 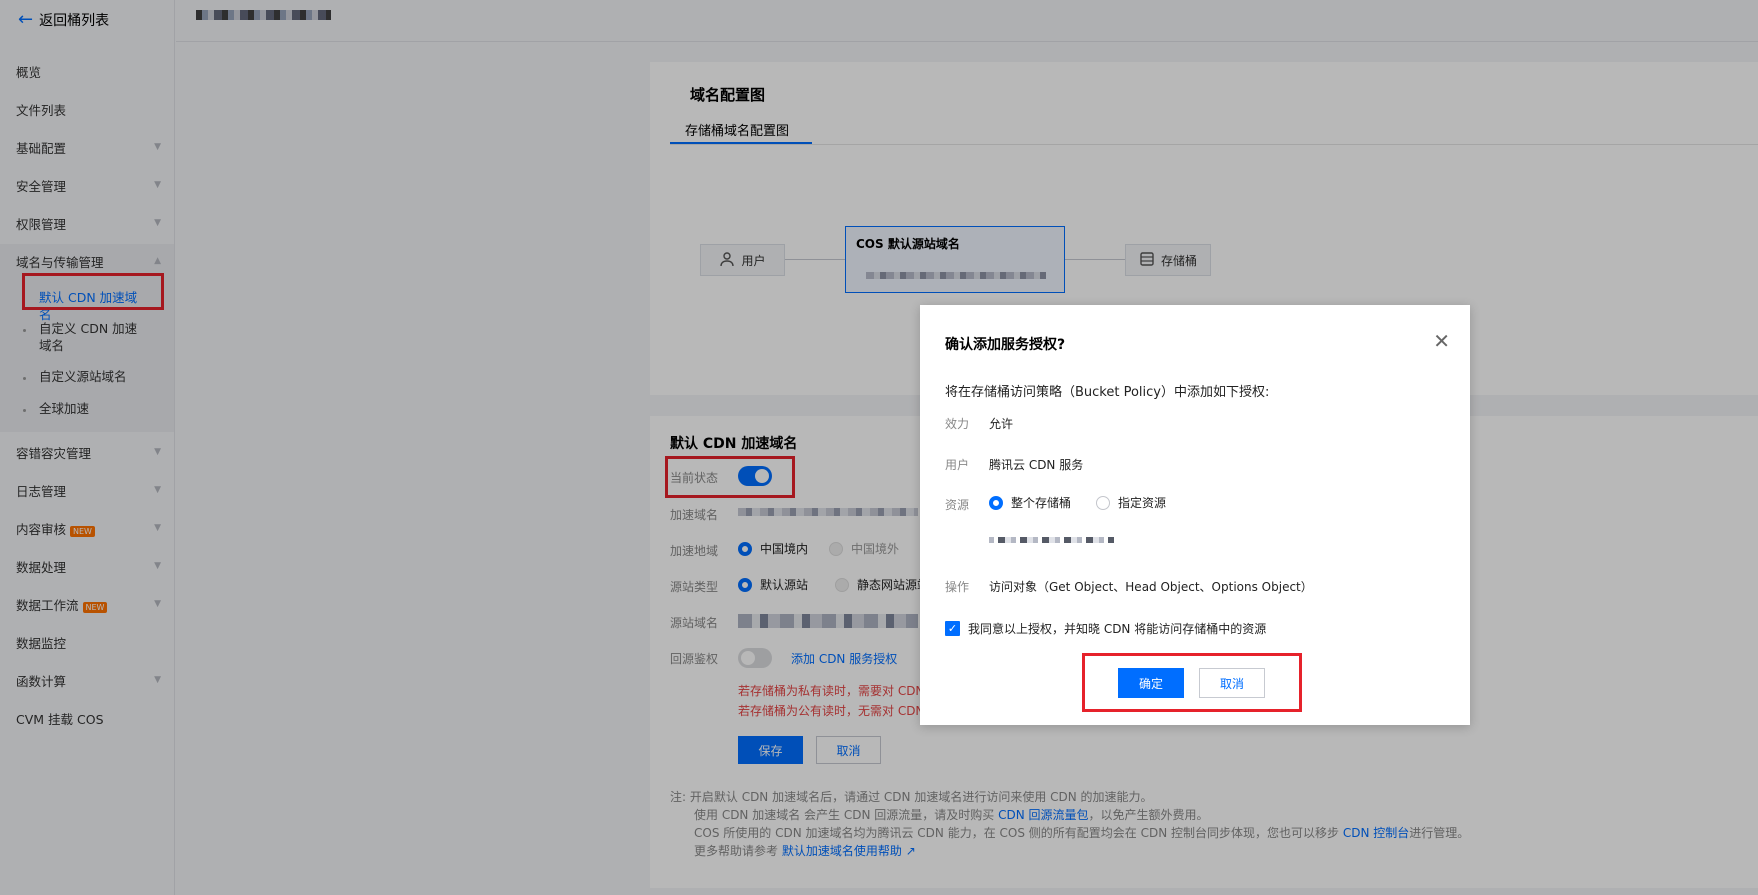 I want to click on dialog-description: 将在存储桶访问策略（Bucket Policy）中添加如下授权:, so click(x=1107, y=392).